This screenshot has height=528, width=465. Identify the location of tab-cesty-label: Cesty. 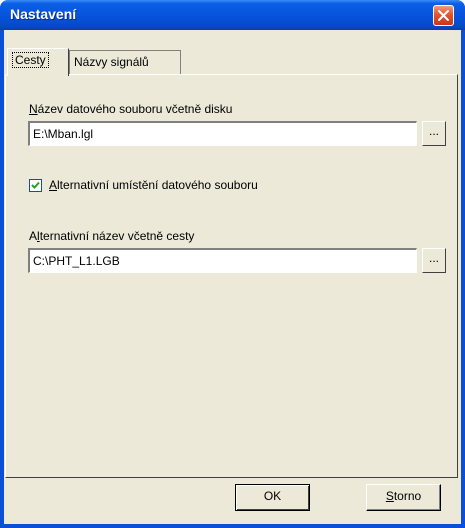
(30, 60).